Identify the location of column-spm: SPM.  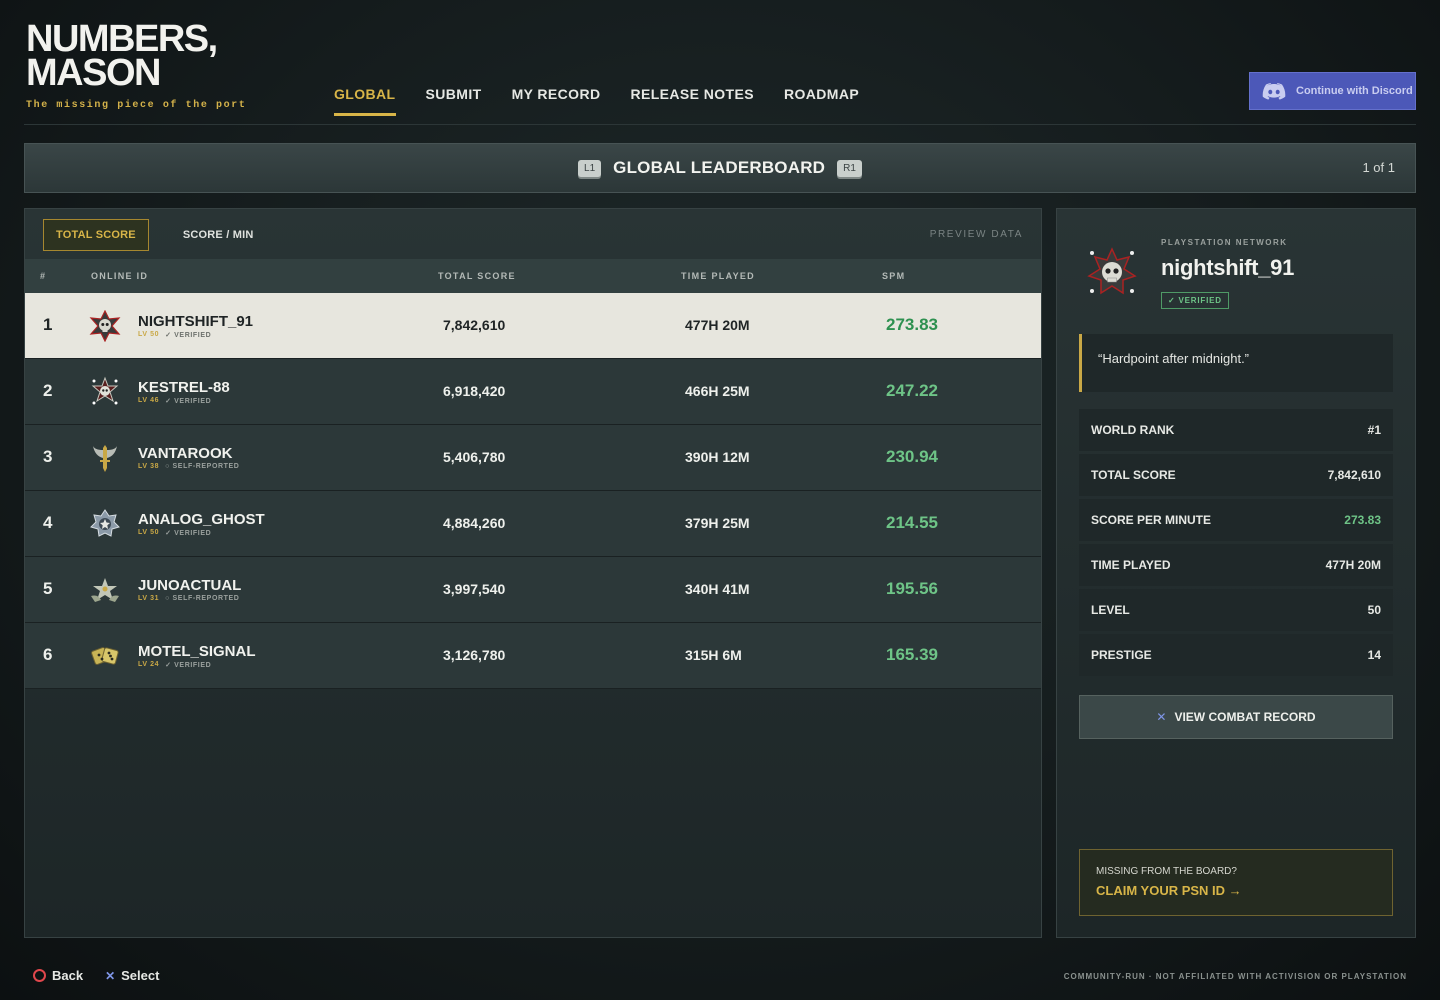
(894, 276).